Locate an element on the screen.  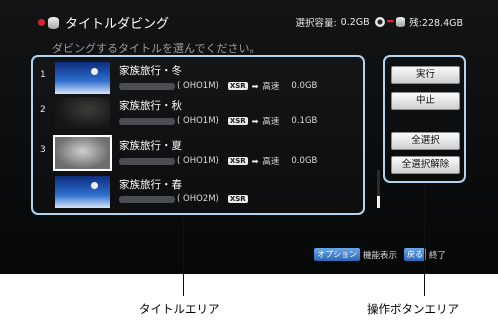
row-number: 1 is located at coordinates (43, 75).